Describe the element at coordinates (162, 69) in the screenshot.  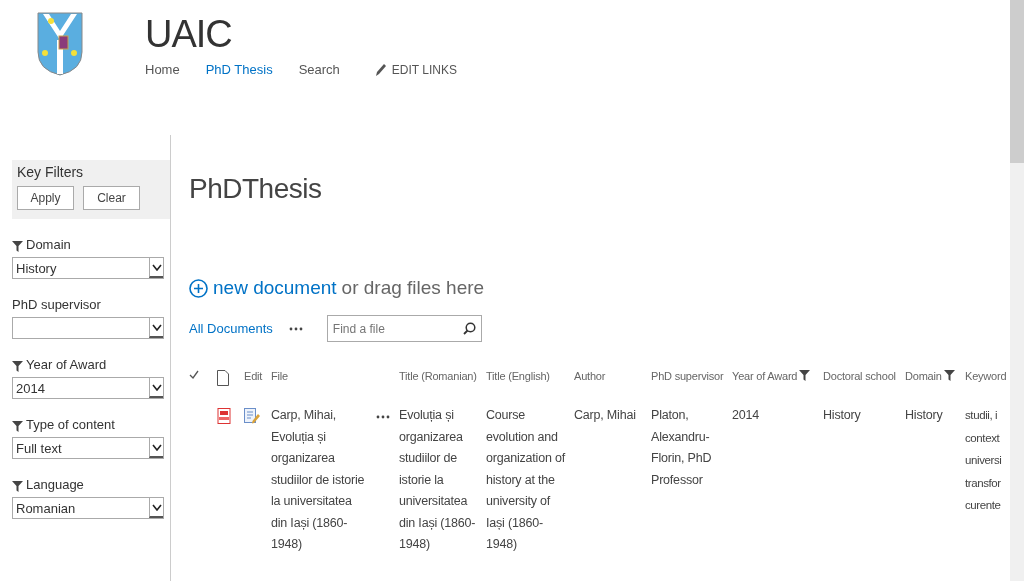
I see `nav-link: Home` at that location.